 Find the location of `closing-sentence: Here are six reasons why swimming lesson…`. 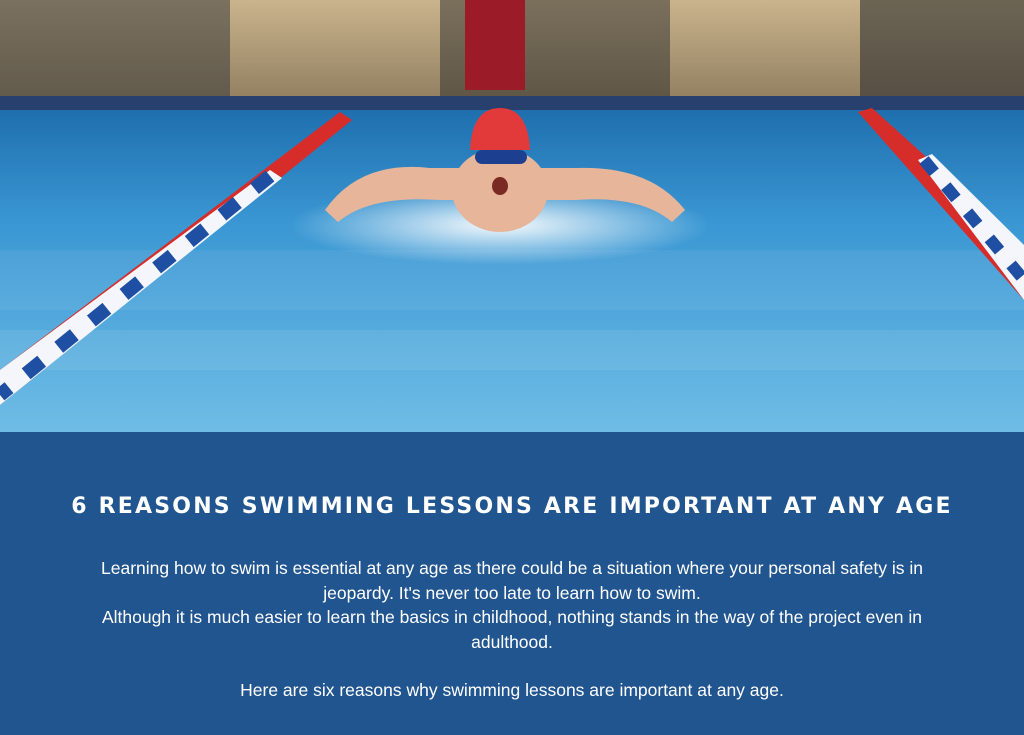

closing-sentence: Here are six reasons why swimming lesson… is located at coordinates (512, 690).